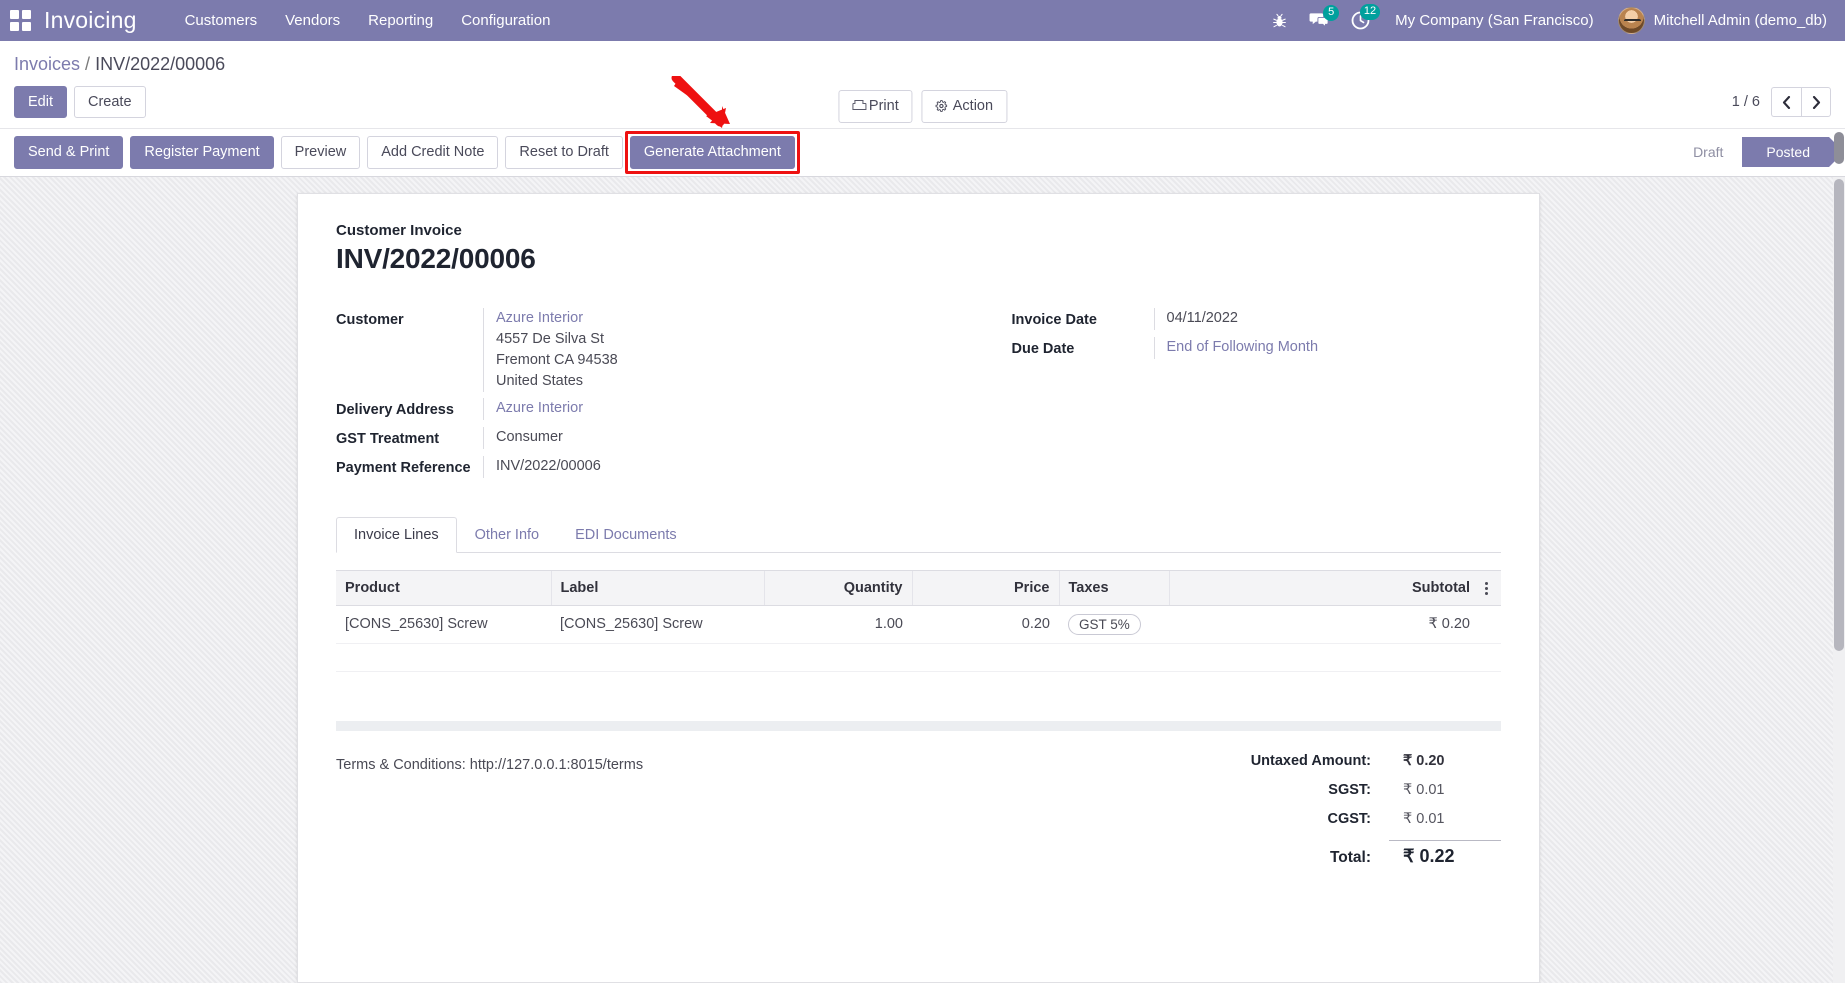 The height and width of the screenshot is (983, 1845). Describe the element at coordinates (370, 319) in the screenshot. I see `field-label-customer: Customer` at that location.